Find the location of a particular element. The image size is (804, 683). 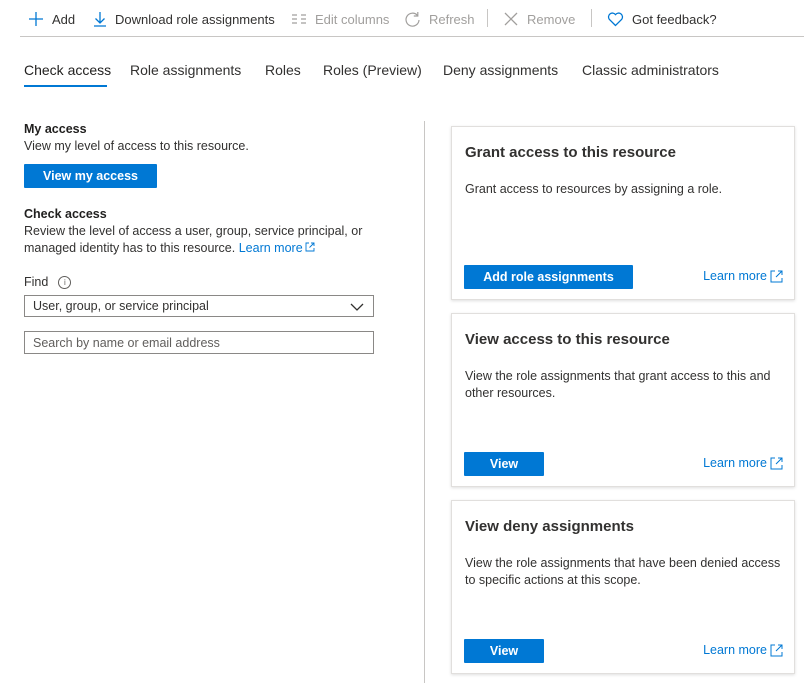

tab-roles-preview: Roles (Preview) is located at coordinates (372, 70).